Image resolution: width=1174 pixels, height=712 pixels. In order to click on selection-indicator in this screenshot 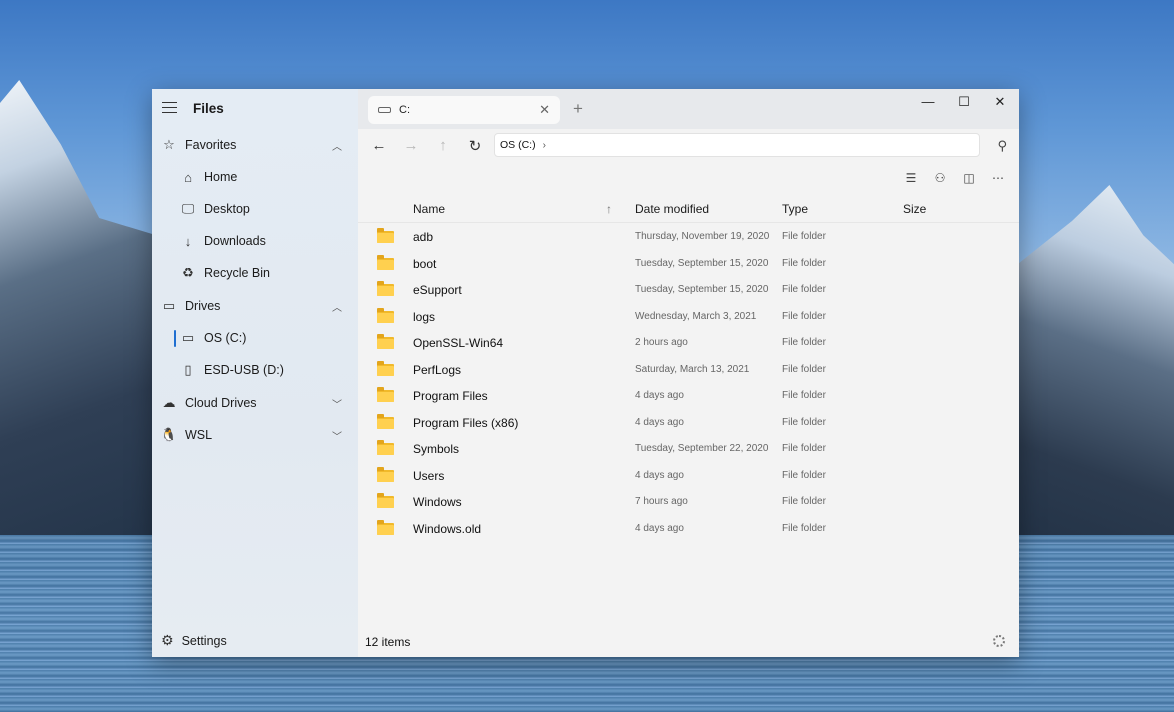, I will do `click(175, 338)`.